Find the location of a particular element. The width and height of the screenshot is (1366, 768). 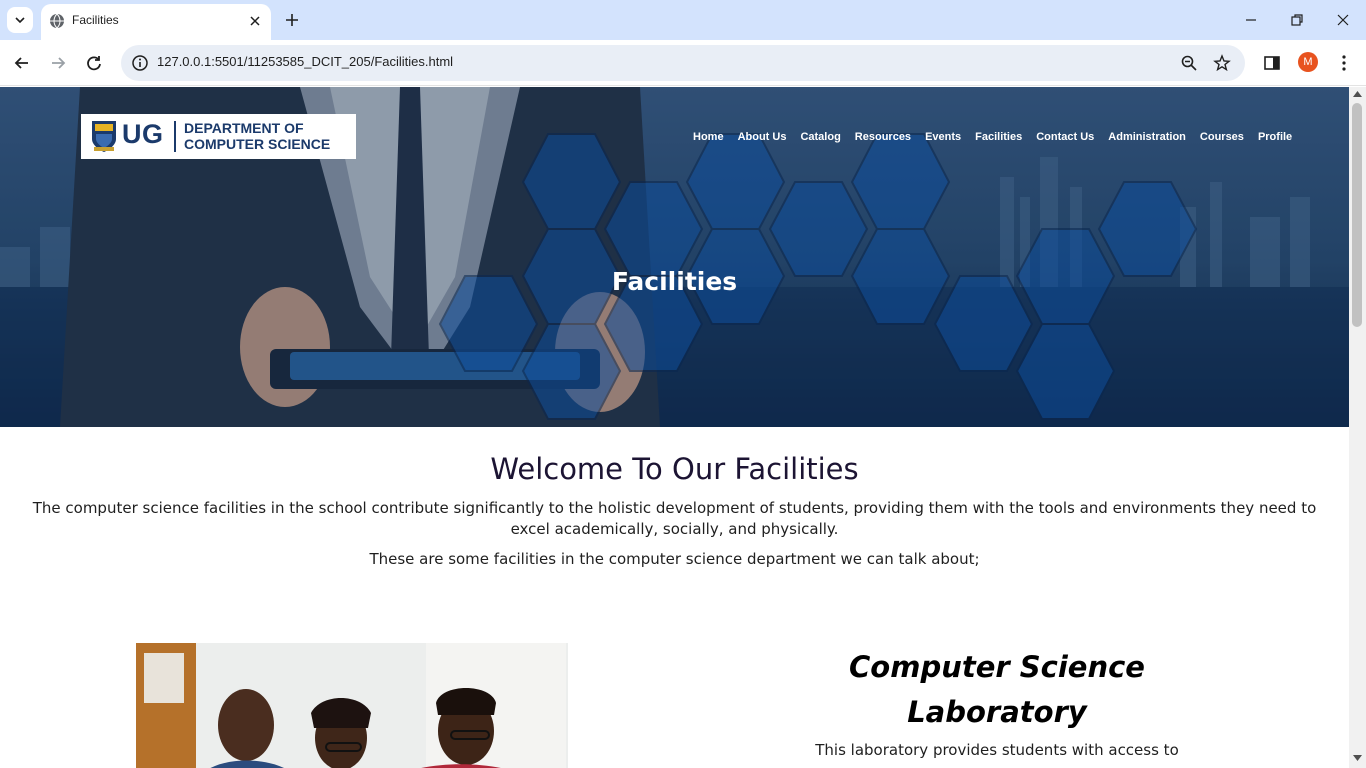

back-arrow-icon is located at coordinates (22, 63).